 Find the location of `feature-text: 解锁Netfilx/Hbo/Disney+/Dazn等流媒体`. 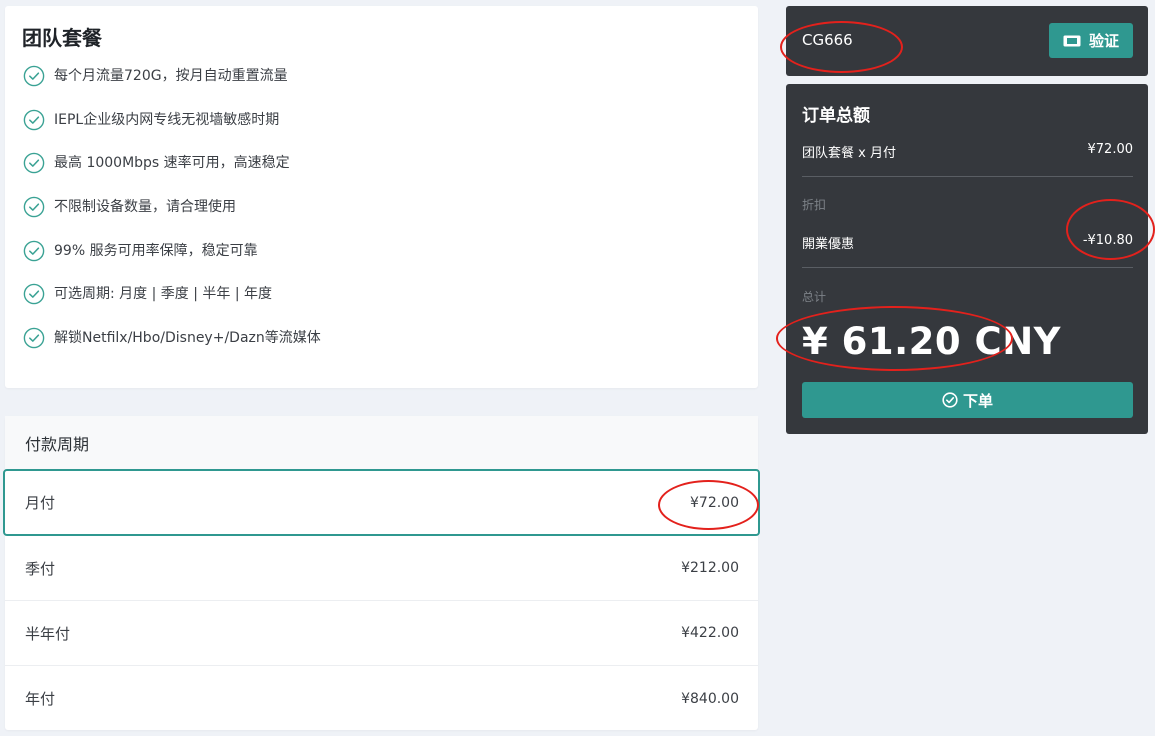

feature-text: 解锁Netfilx/Hbo/Disney+/Dazn等流媒体 is located at coordinates (187, 338).